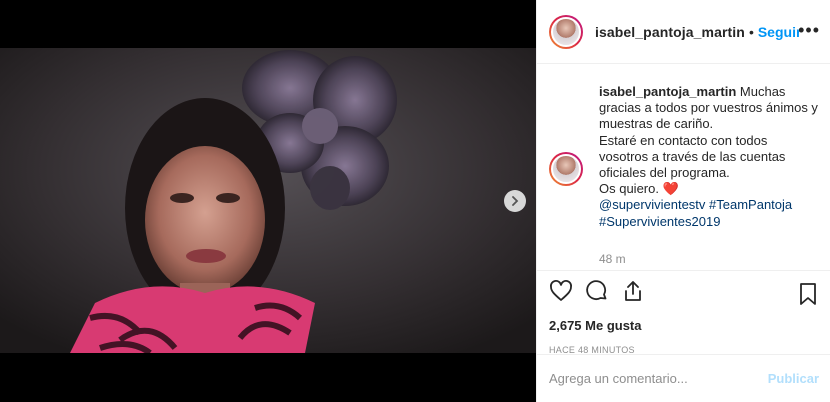  I want to click on bookmark-icon, so click(808, 294).